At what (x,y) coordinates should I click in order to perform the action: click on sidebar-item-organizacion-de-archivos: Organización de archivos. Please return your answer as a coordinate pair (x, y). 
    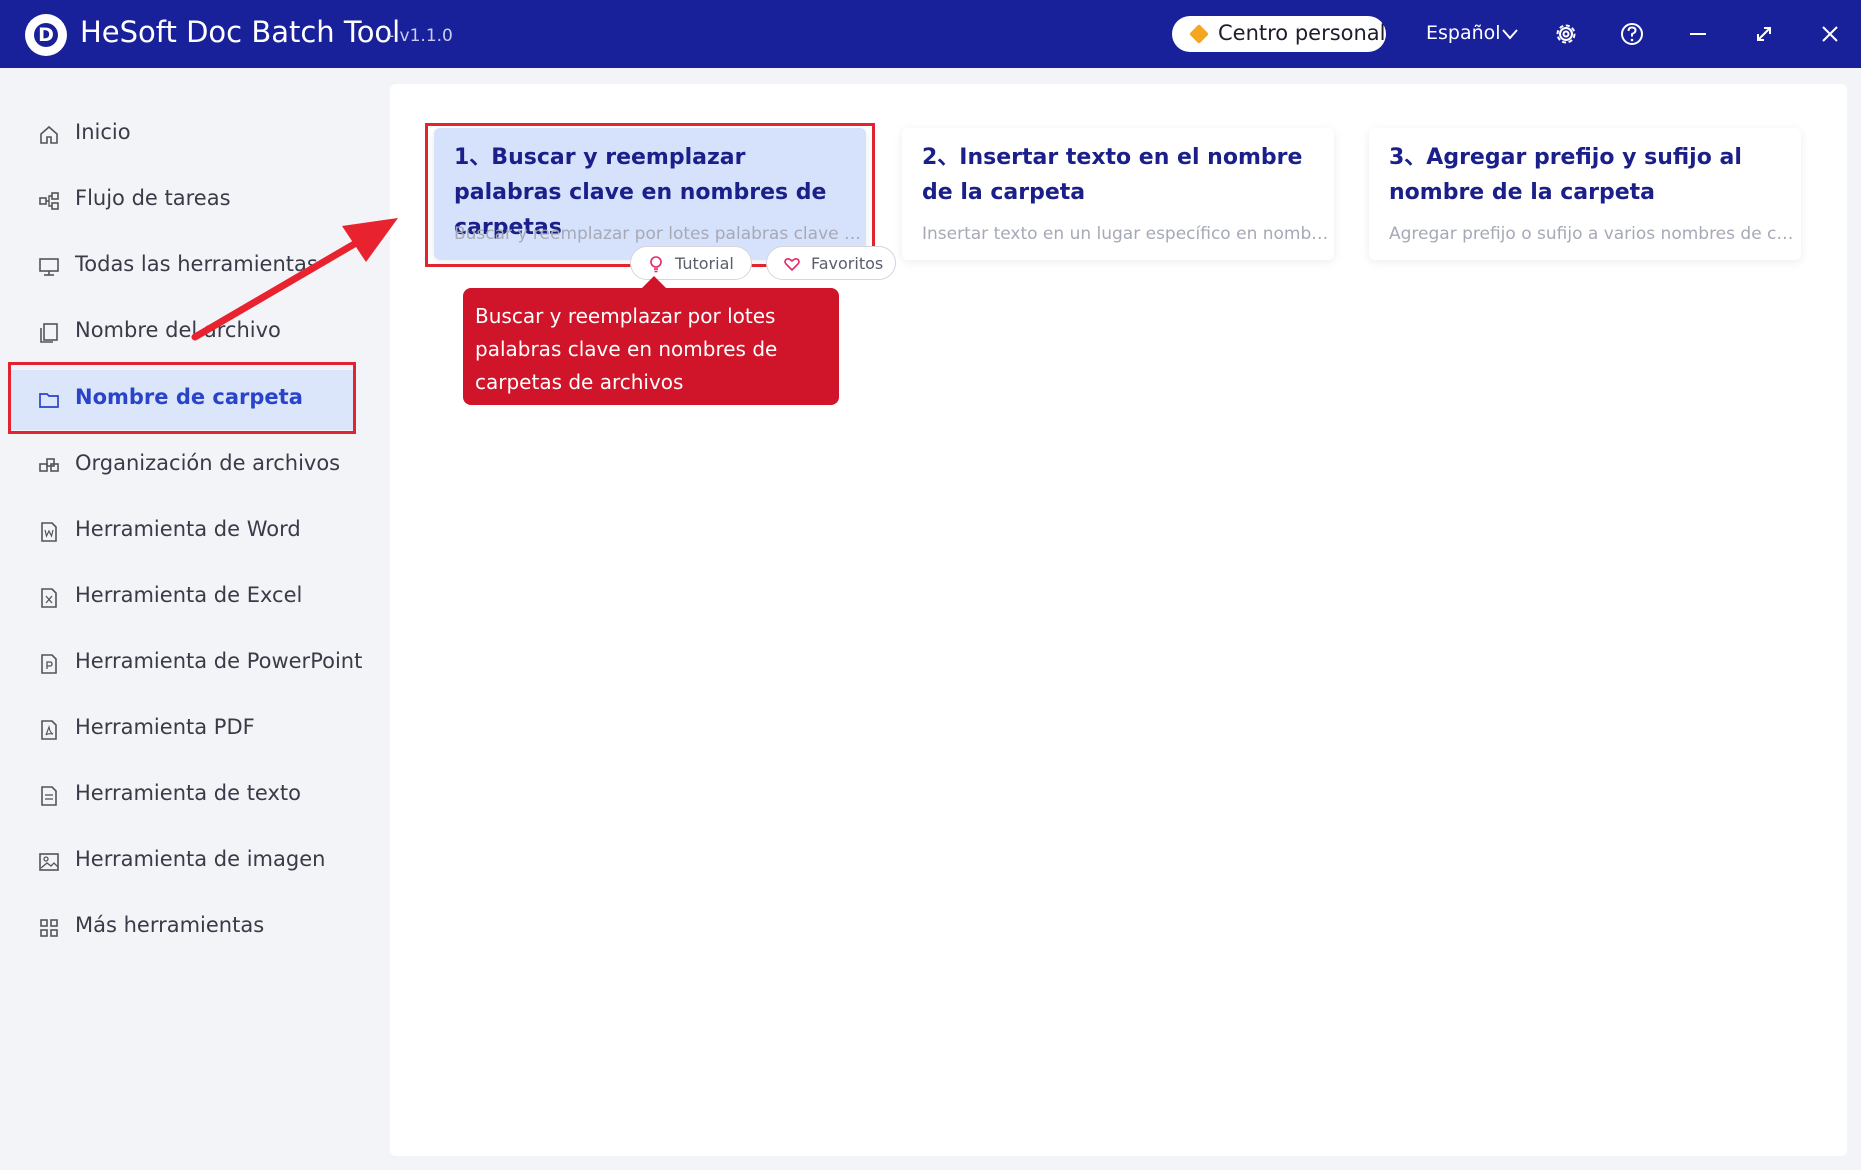
    Looking at the image, I should click on (182, 466).